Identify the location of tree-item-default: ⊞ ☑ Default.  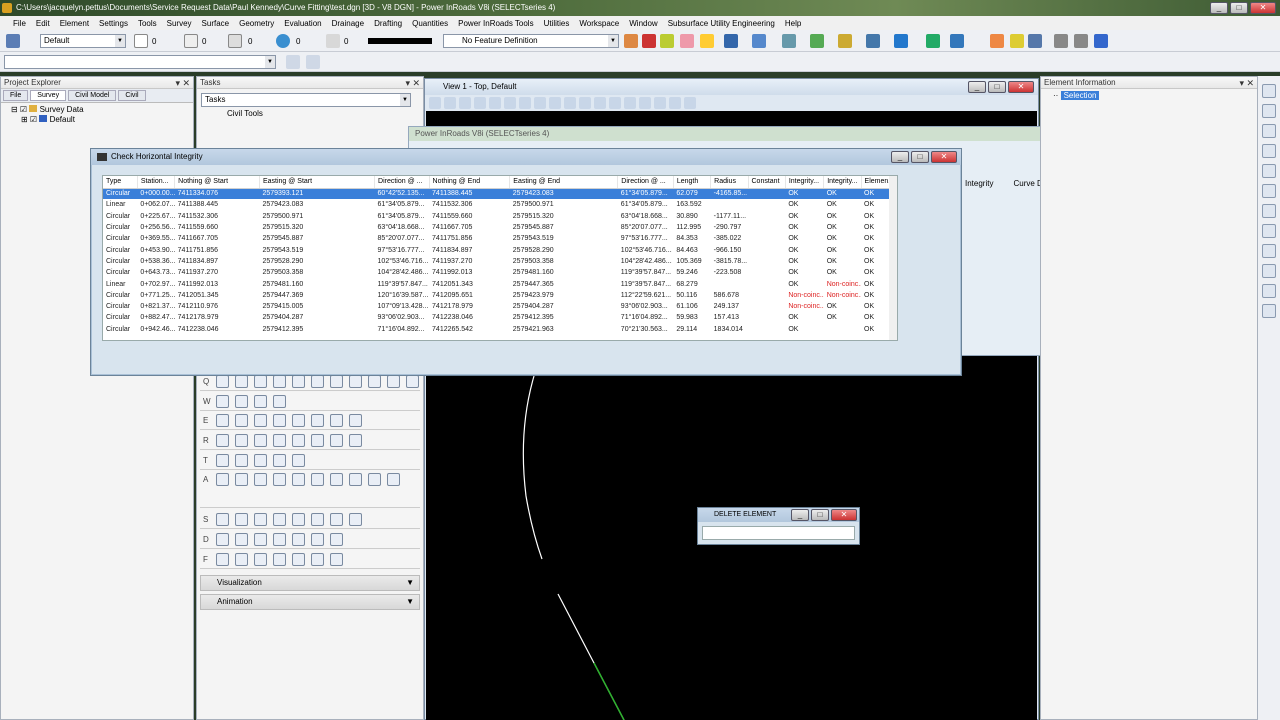
(97, 120).